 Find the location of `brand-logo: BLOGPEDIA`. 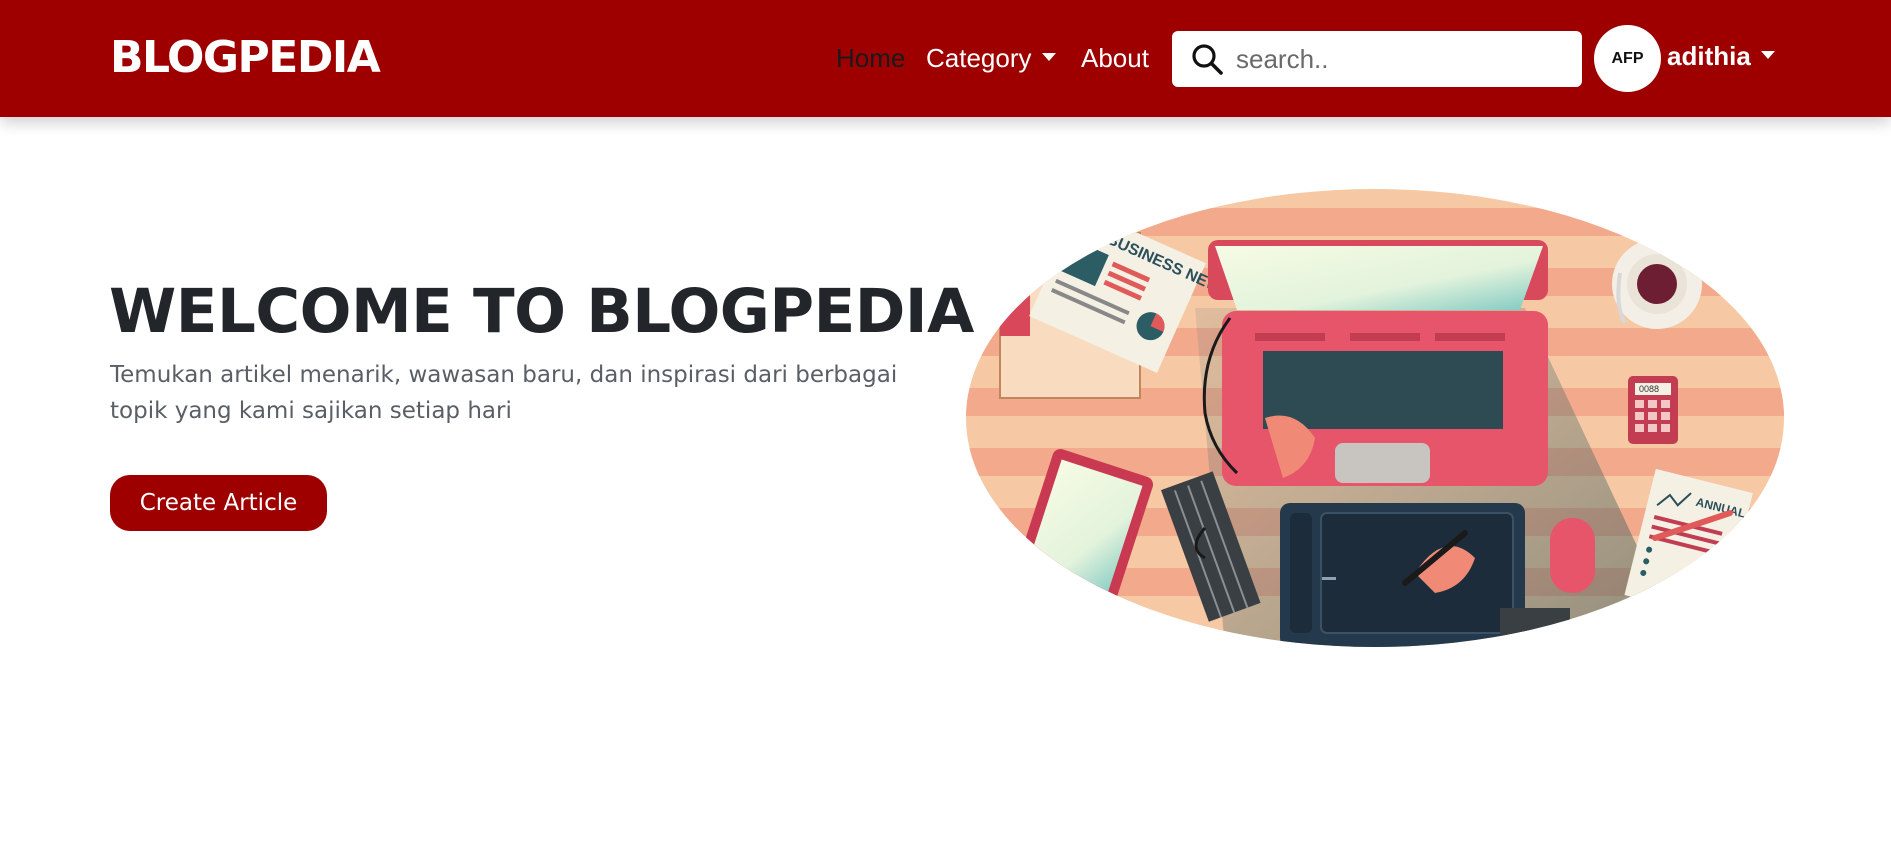

brand-logo: BLOGPEDIA is located at coordinates (245, 58).